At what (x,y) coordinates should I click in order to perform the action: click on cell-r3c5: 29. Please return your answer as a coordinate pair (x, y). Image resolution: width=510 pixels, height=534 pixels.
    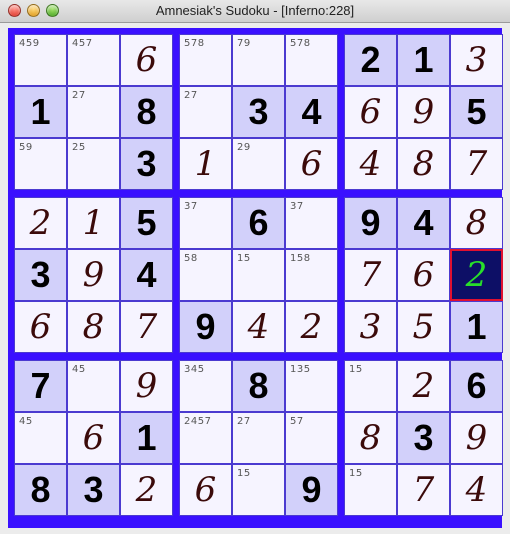
    Looking at the image, I should click on (258, 164).